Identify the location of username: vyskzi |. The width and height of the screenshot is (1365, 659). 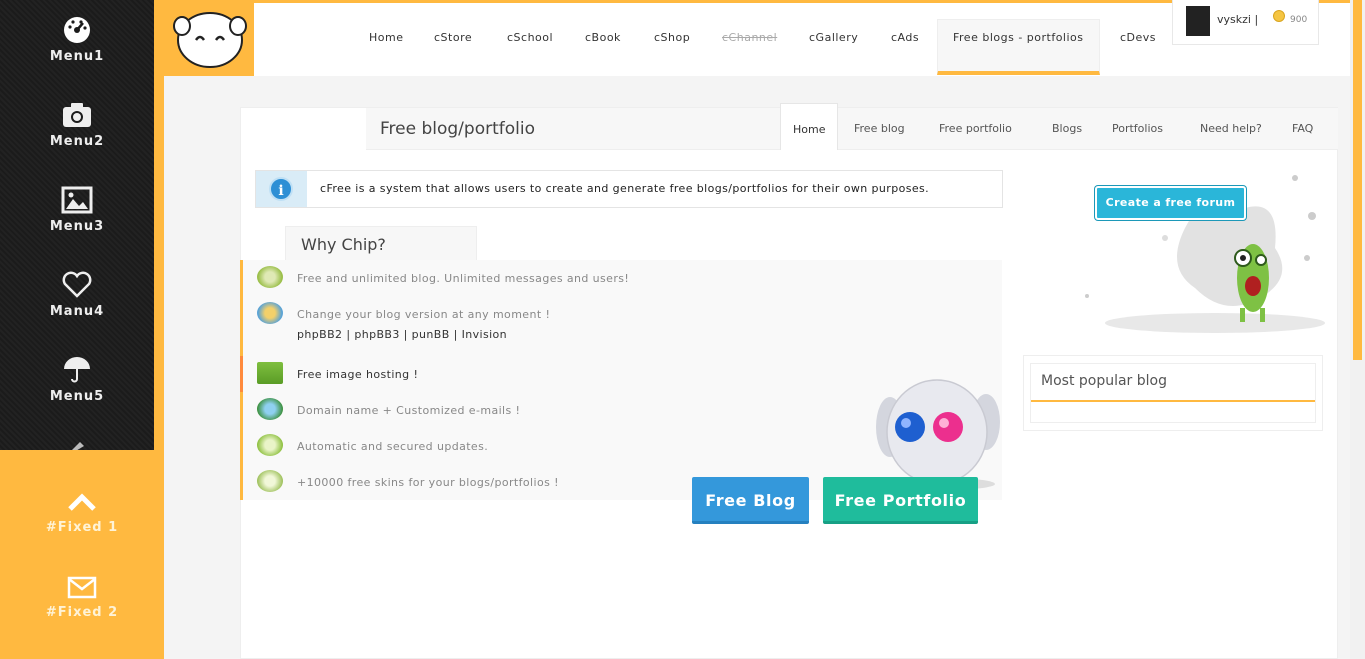
(1237, 19).